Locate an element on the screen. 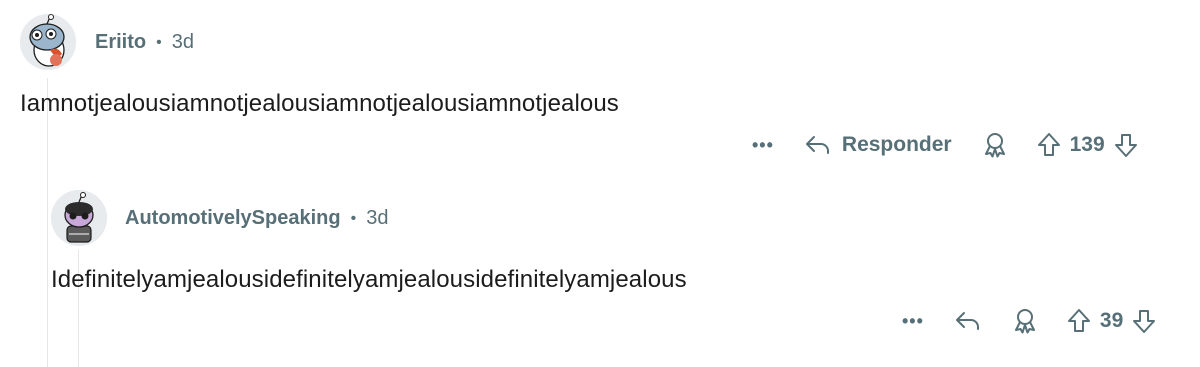 This screenshot has width=1200, height=367. comment-meta: Eriito • 3d is located at coordinates (144, 42).